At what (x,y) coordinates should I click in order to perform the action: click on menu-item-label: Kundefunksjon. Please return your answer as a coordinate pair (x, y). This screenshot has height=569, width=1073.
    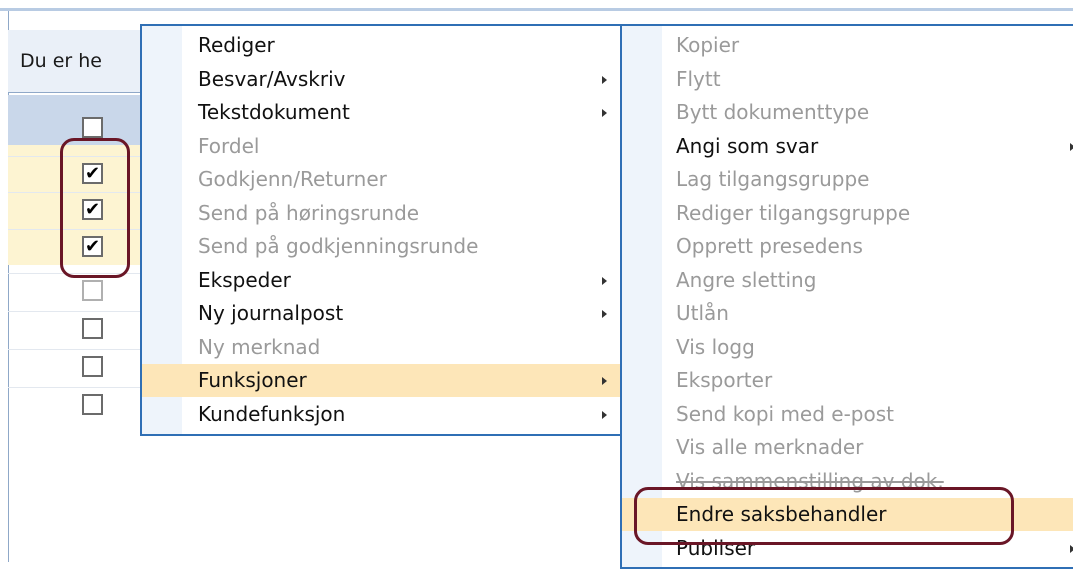
    Looking at the image, I should click on (272, 413).